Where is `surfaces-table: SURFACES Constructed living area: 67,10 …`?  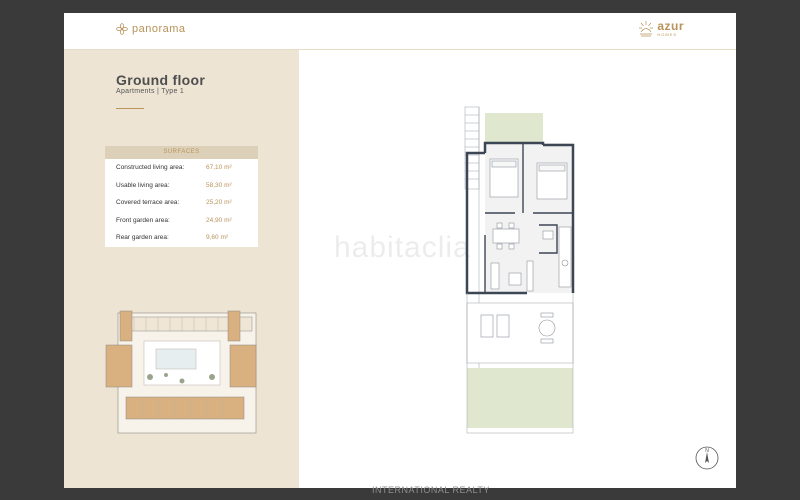 surfaces-table: SURFACES Constructed living area: 67,10 … is located at coordinates (181, 196).